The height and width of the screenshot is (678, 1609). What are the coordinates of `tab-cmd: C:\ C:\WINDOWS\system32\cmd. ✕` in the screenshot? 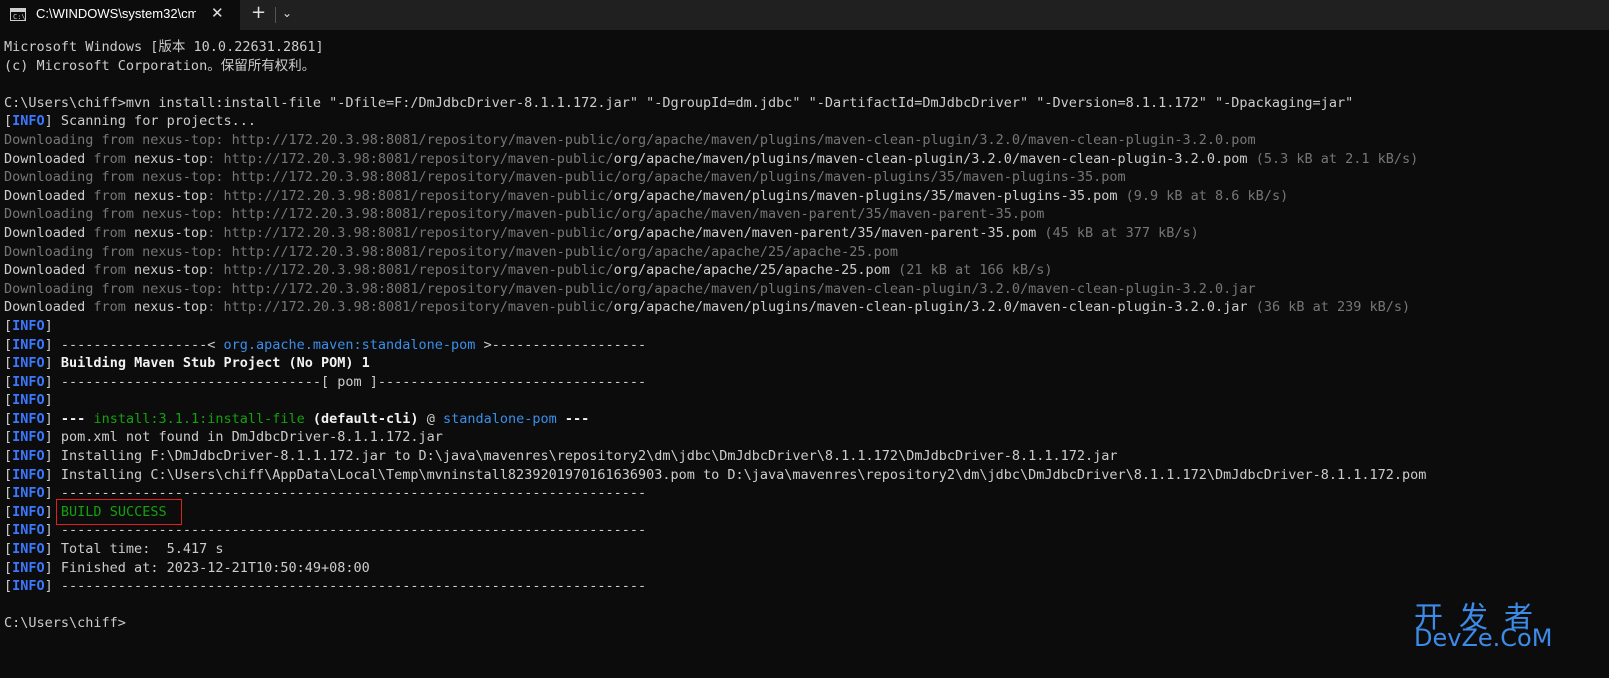 It's located at (120, 15).